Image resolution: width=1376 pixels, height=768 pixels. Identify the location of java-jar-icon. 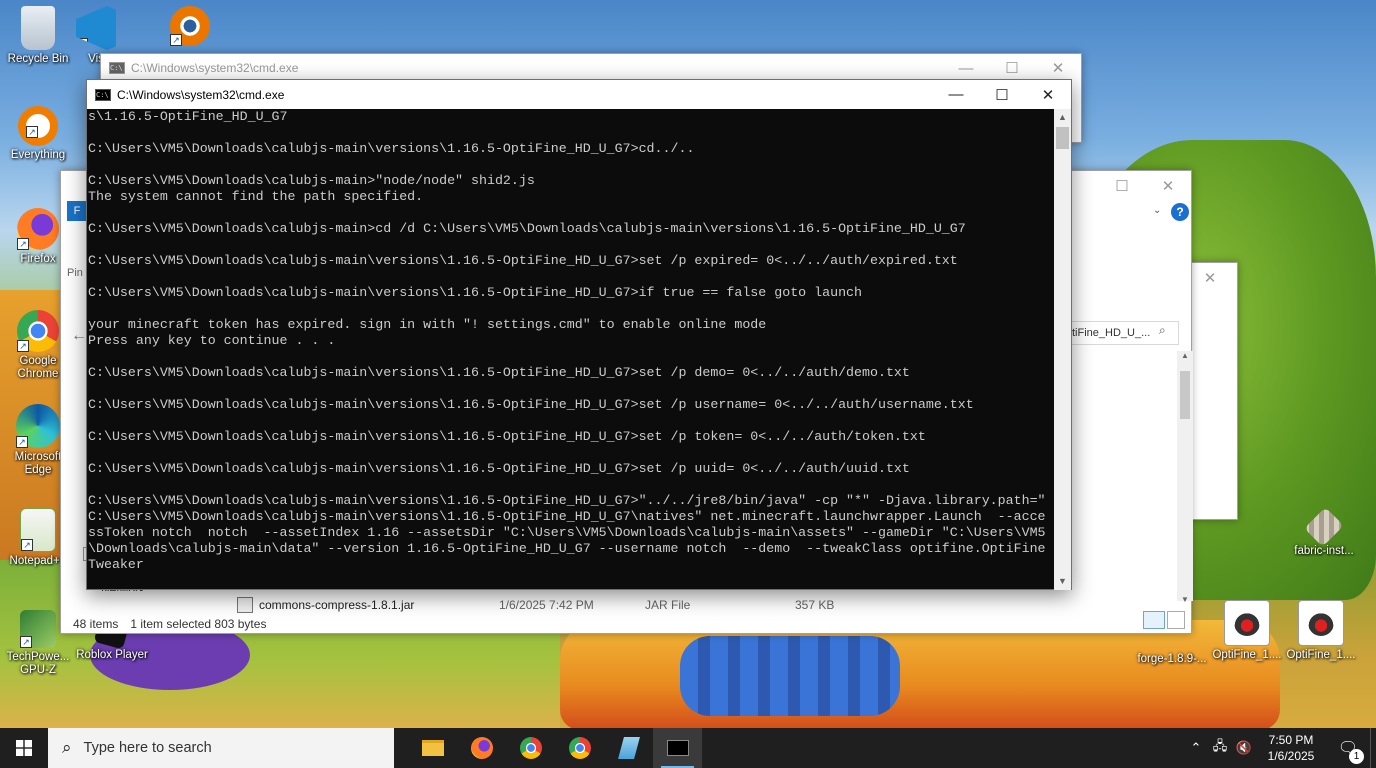
(1247, 623).